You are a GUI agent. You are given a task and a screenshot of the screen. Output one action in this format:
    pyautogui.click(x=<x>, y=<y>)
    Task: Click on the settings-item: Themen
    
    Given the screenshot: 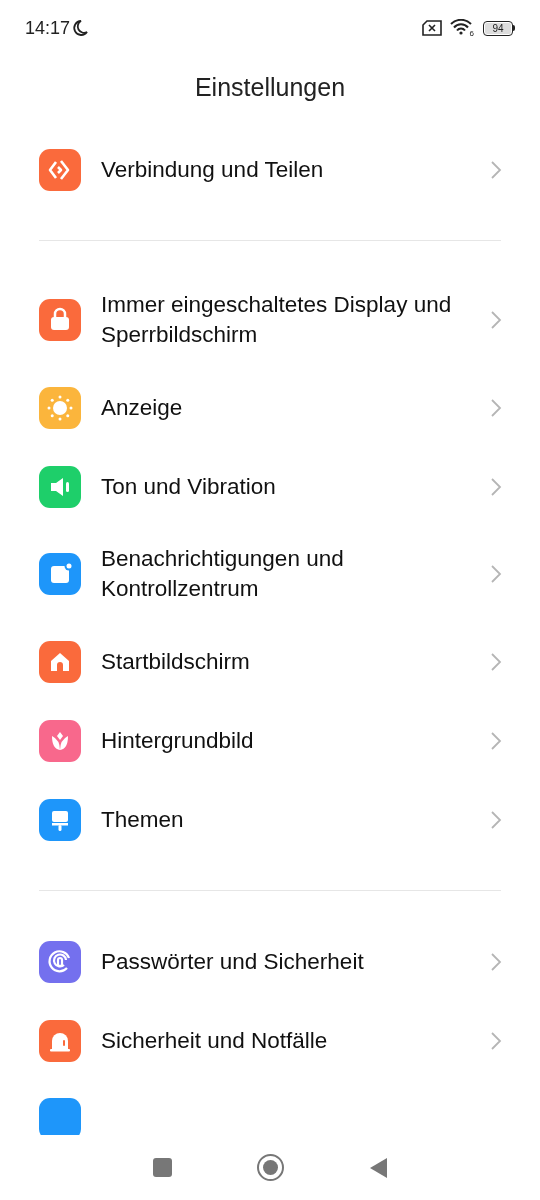 What is the action you would take?
    pyautogui.click(x=270, y=819)
    